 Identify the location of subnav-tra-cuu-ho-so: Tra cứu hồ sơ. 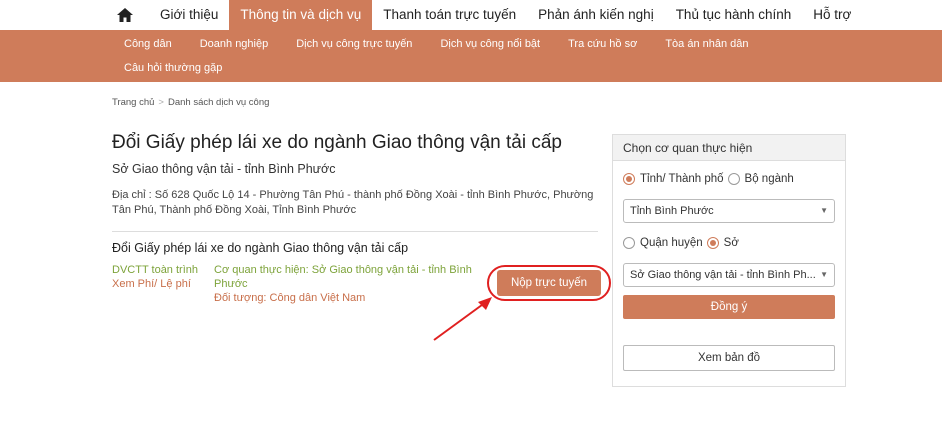
(602, 44).